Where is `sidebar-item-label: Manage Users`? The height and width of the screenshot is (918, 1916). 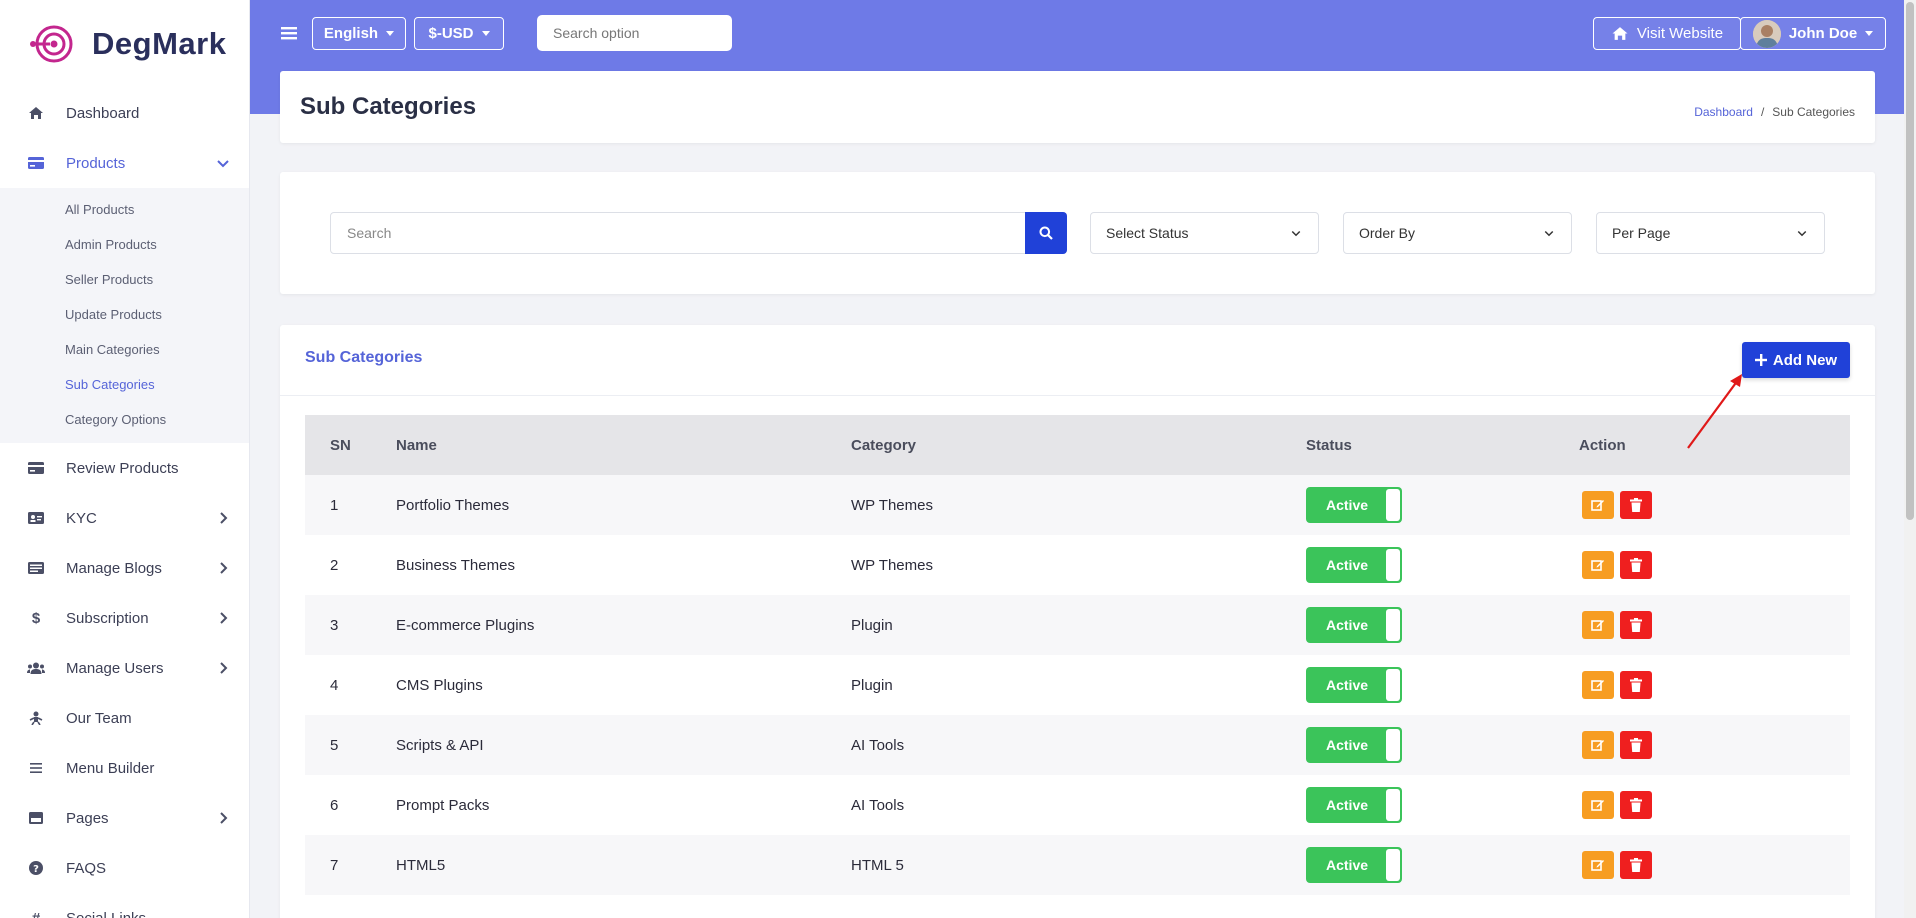
sidebar-item-label: Manage Users is located at coordinates (115, 668).